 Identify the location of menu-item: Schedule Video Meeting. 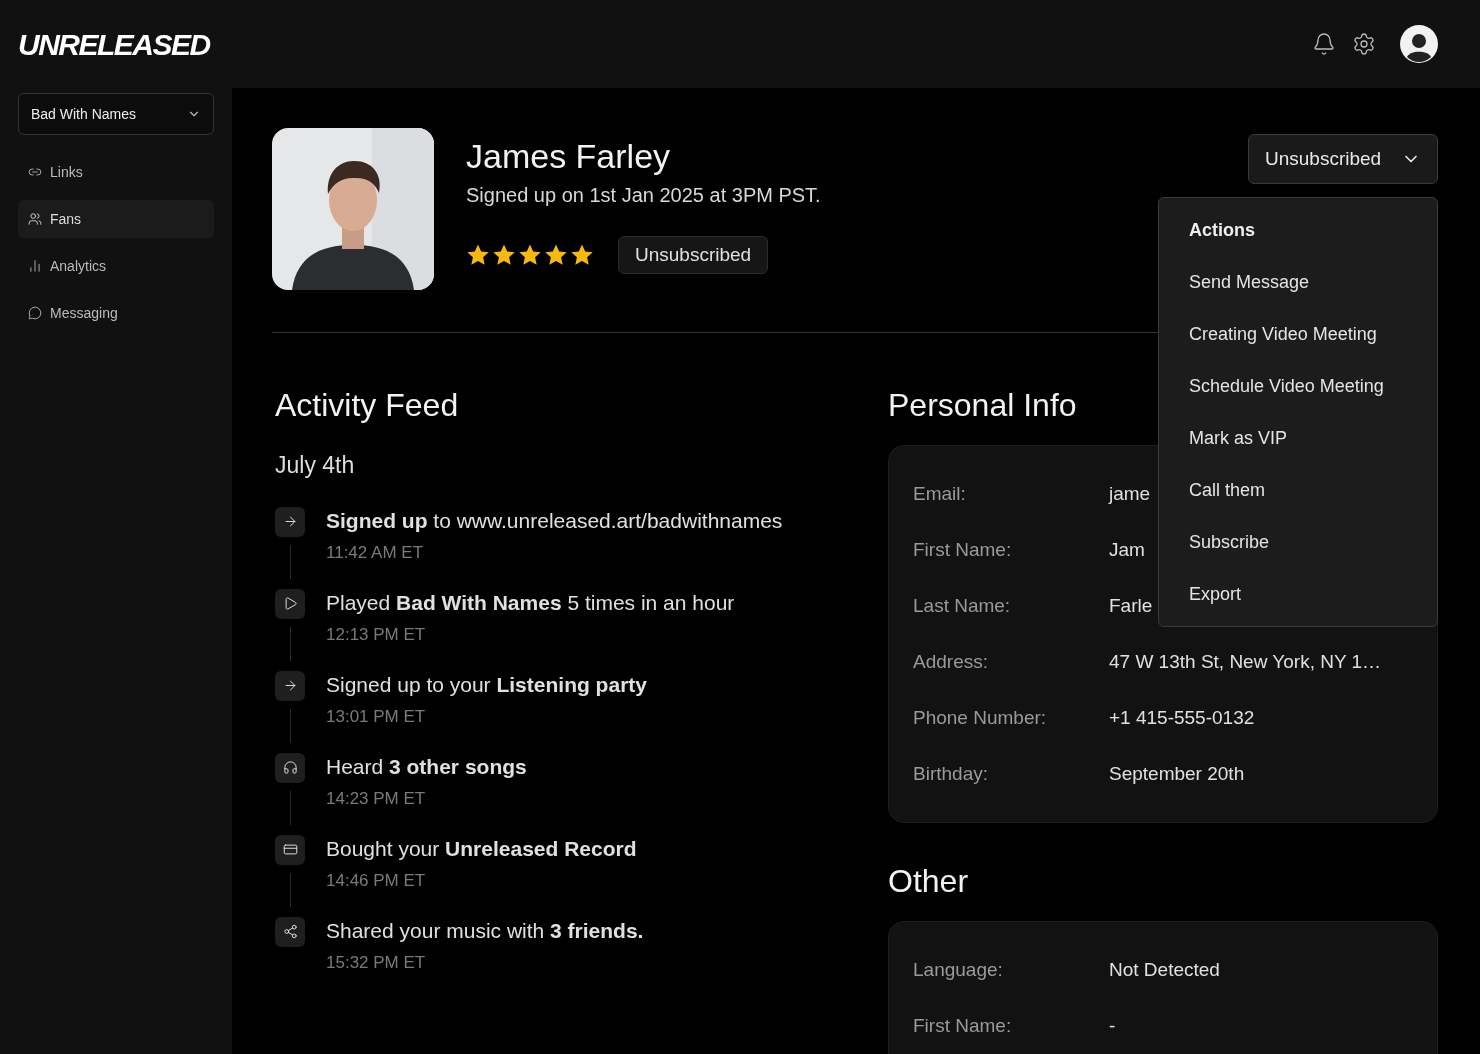
(1298, 386).